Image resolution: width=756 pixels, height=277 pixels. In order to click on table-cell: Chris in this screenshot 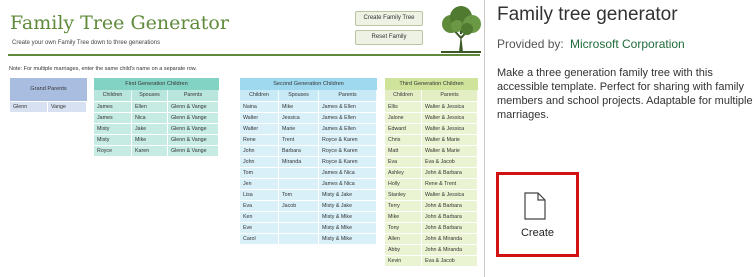, I will do `click(403, 140)`.